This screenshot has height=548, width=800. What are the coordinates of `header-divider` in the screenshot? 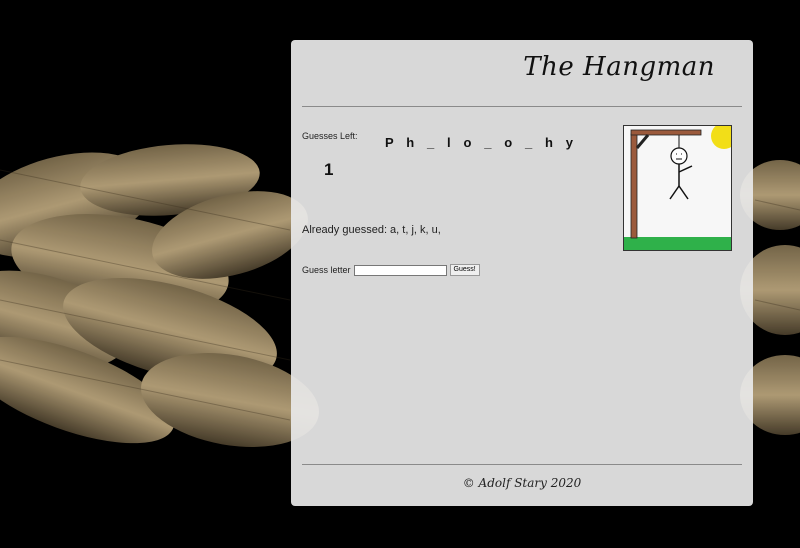 It's located at (522, 106).